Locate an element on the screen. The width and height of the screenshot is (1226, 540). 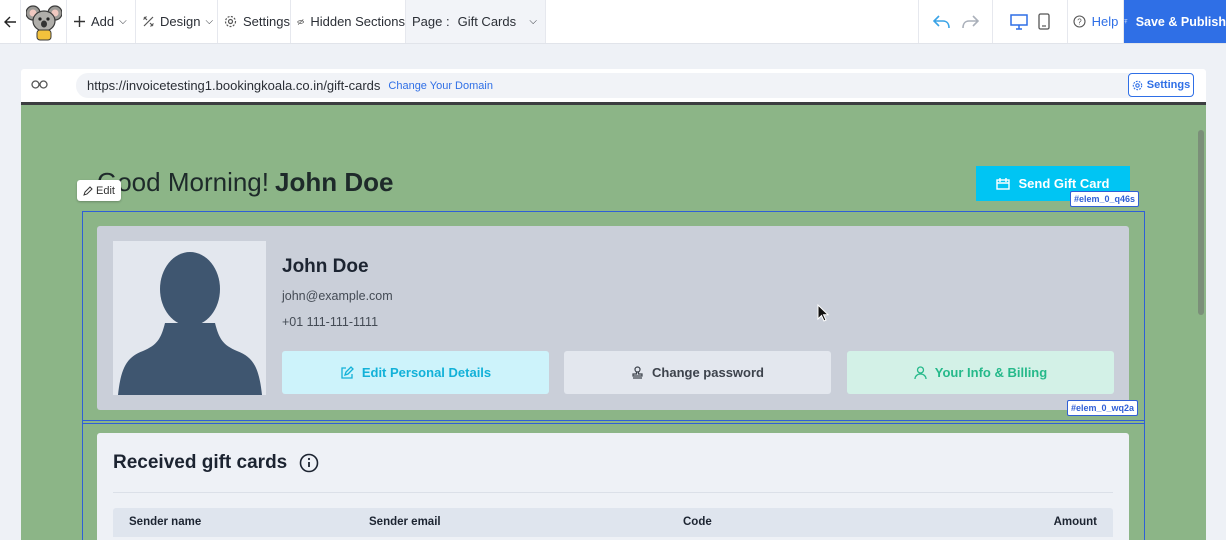
save-publish-button: Save & Publish is located at coordinates (1175, 21).